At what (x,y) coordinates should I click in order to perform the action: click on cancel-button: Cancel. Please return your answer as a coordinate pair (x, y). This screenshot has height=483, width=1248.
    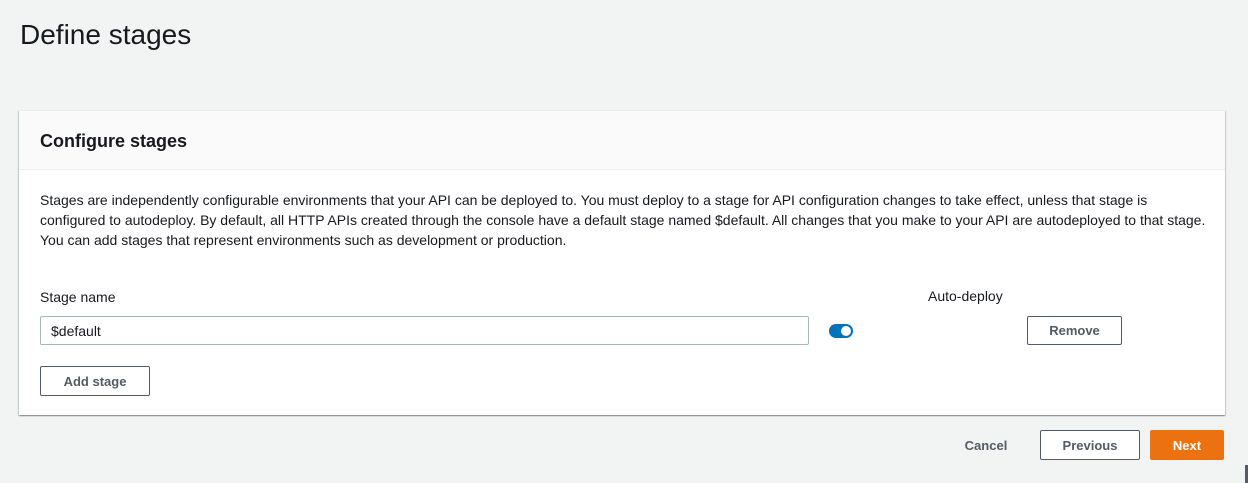
    Looking at the image, I should click on (986, 445).